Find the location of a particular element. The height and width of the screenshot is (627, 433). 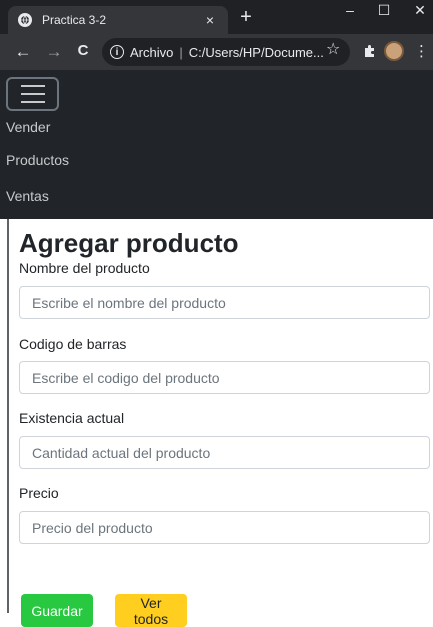

browser-menu-icon: ⋮ is located at coordinates (421, 51).